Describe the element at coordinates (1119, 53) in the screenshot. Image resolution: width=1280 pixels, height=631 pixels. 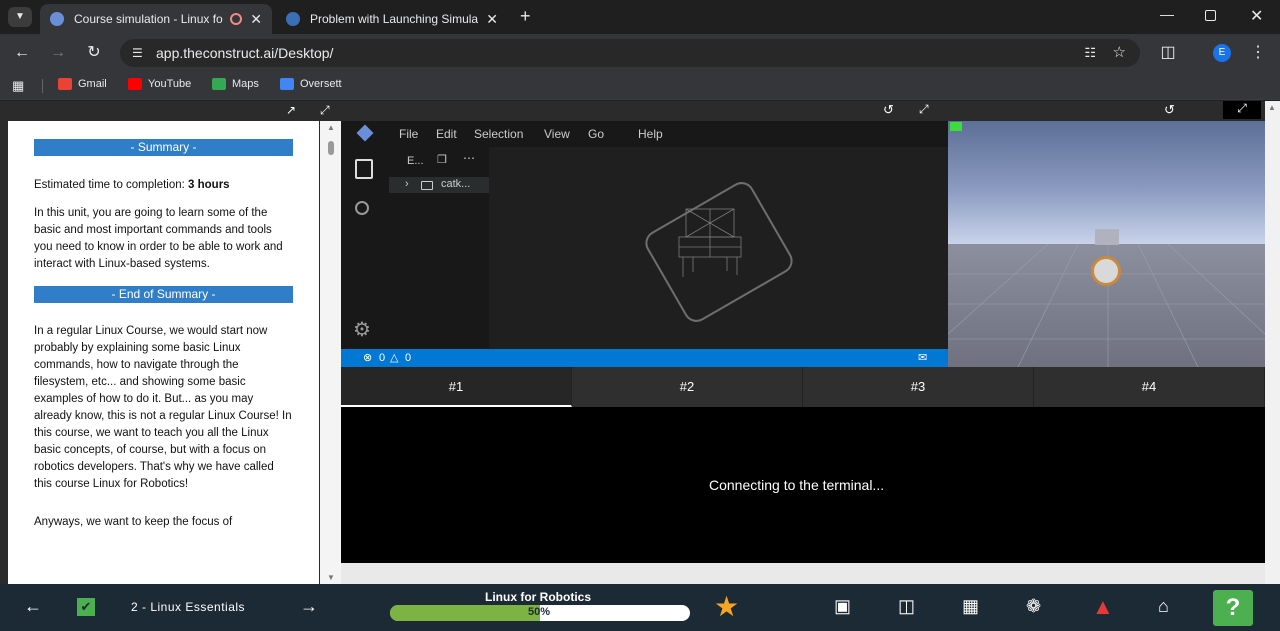
I see `bookmark-star-icon: ☆` at that location.